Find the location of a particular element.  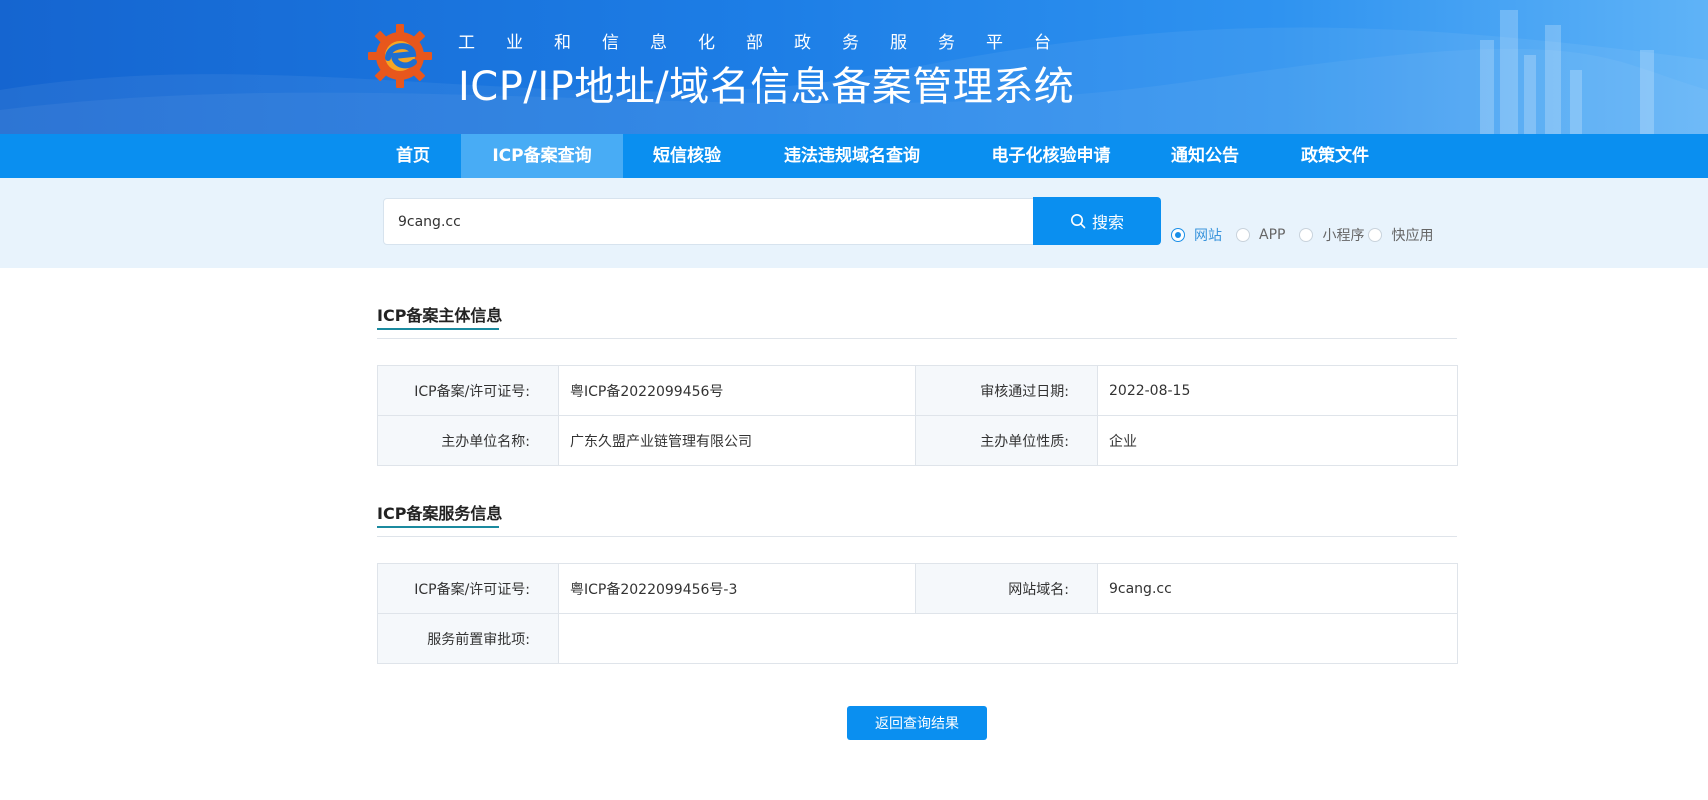

nav-item-illegal-domain-query: 违法违规域名查询 is located at coordinates (852, 156).